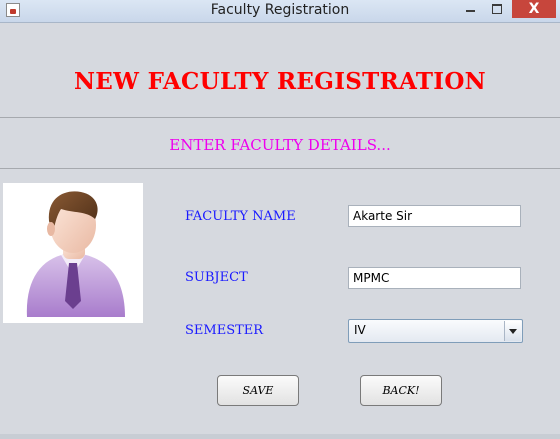 The height and width of the screenshot is (439, 560). Describe the element at coordinates (258, 390) in the screenshot. I see `save-button: SAVE` at that location.